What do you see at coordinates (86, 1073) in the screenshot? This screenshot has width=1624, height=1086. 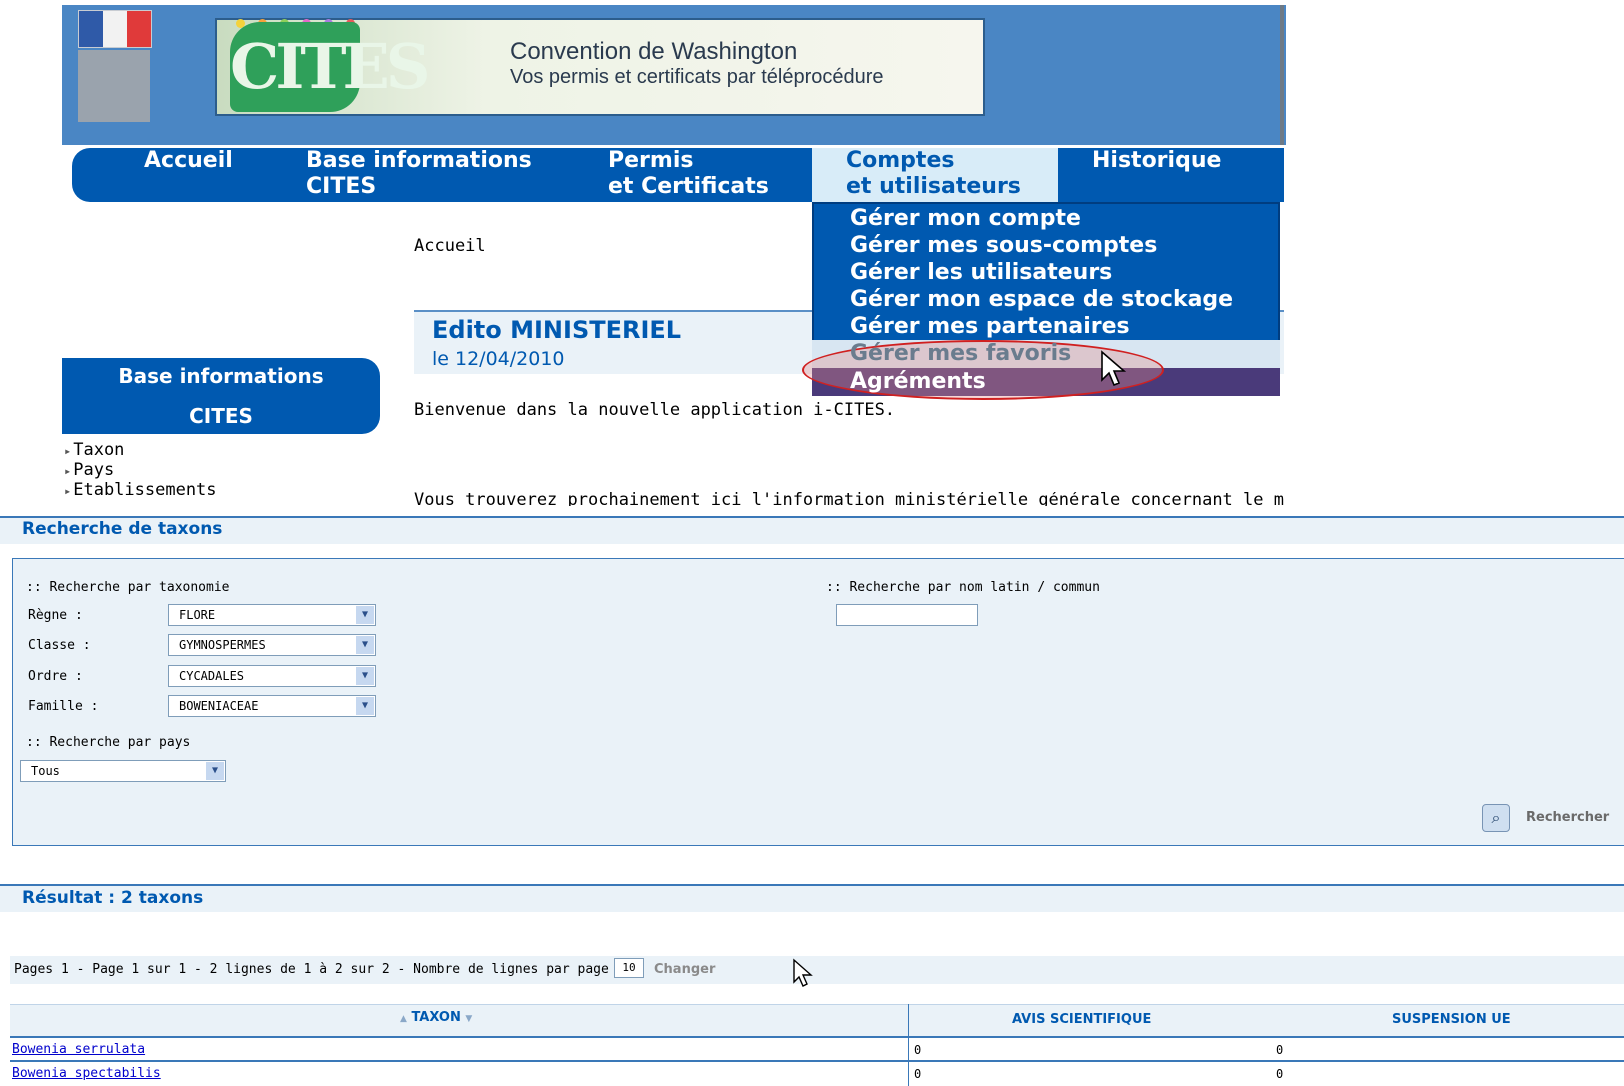 I see `taxon-link-bowenia-spectabilis: Bowenia spectabilis` at bounding box center [86, 1073].